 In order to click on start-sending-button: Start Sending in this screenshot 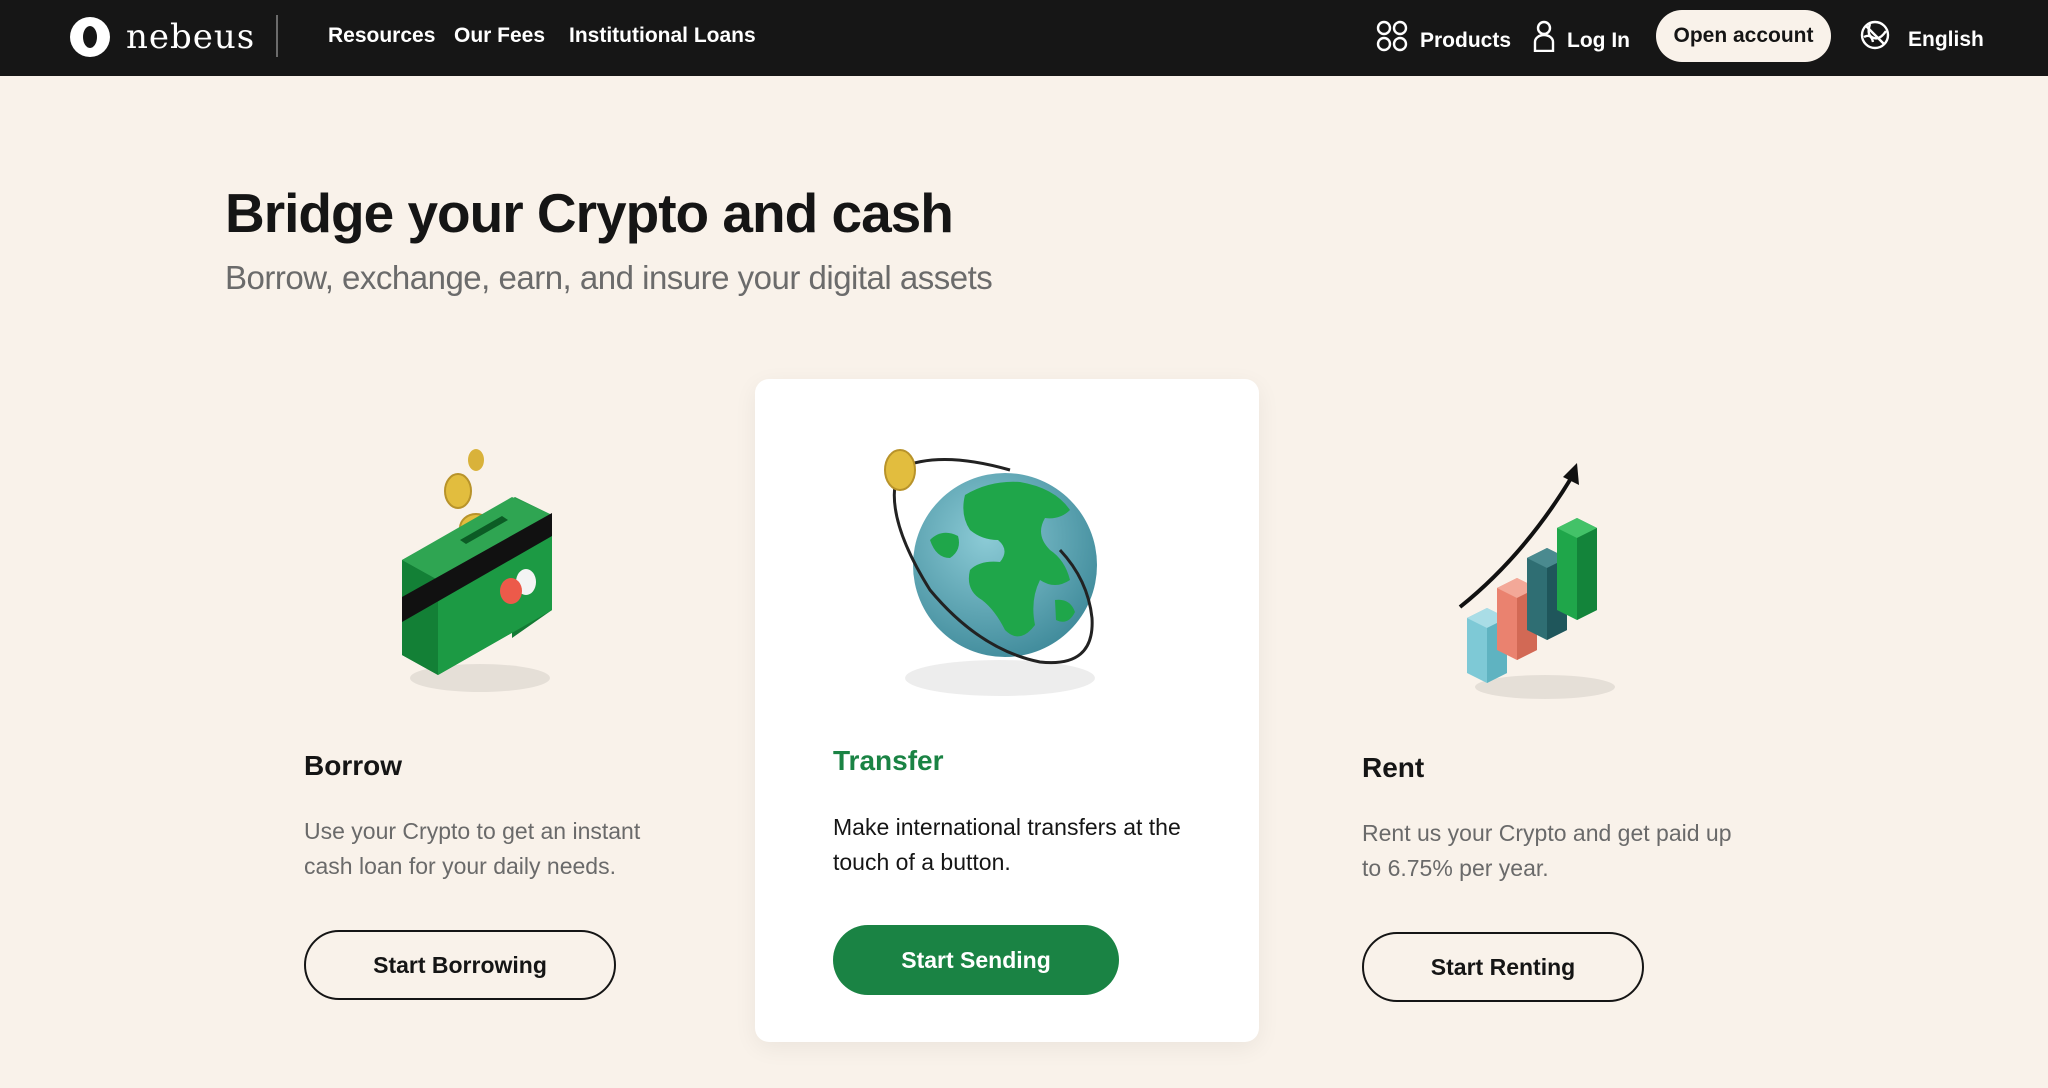, I will do `click(976, 960)`.